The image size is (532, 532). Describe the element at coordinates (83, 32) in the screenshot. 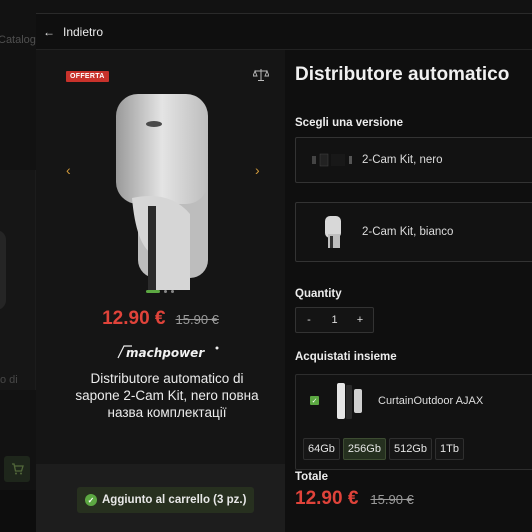

I see `back-button: Indietro` at that location.